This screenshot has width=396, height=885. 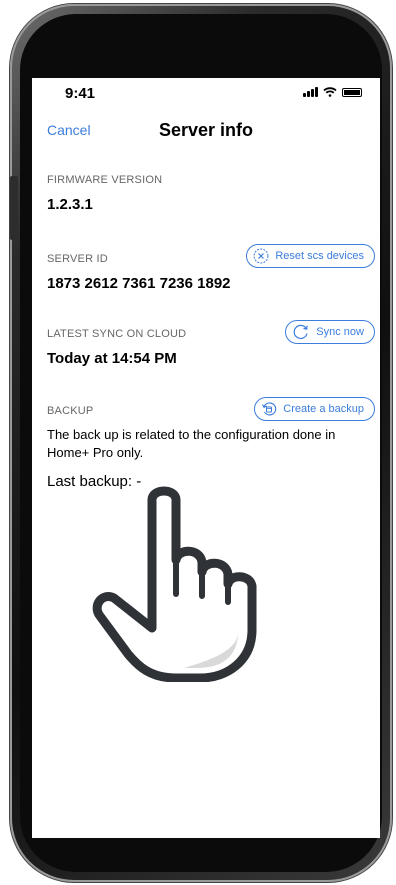 I want to click on server-id-value: 1873 2612 7361 7236 1892, so click(x=139, y=283).